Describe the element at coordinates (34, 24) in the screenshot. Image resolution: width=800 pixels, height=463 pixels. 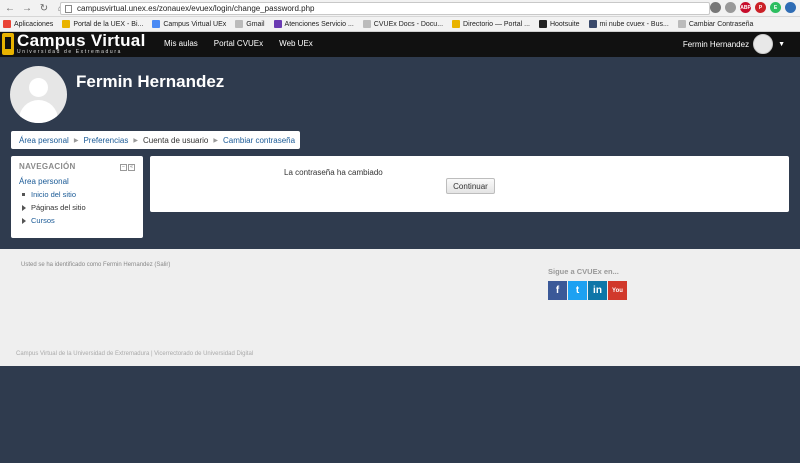
I see `bookmark-label: Aplicaciones` at that location.